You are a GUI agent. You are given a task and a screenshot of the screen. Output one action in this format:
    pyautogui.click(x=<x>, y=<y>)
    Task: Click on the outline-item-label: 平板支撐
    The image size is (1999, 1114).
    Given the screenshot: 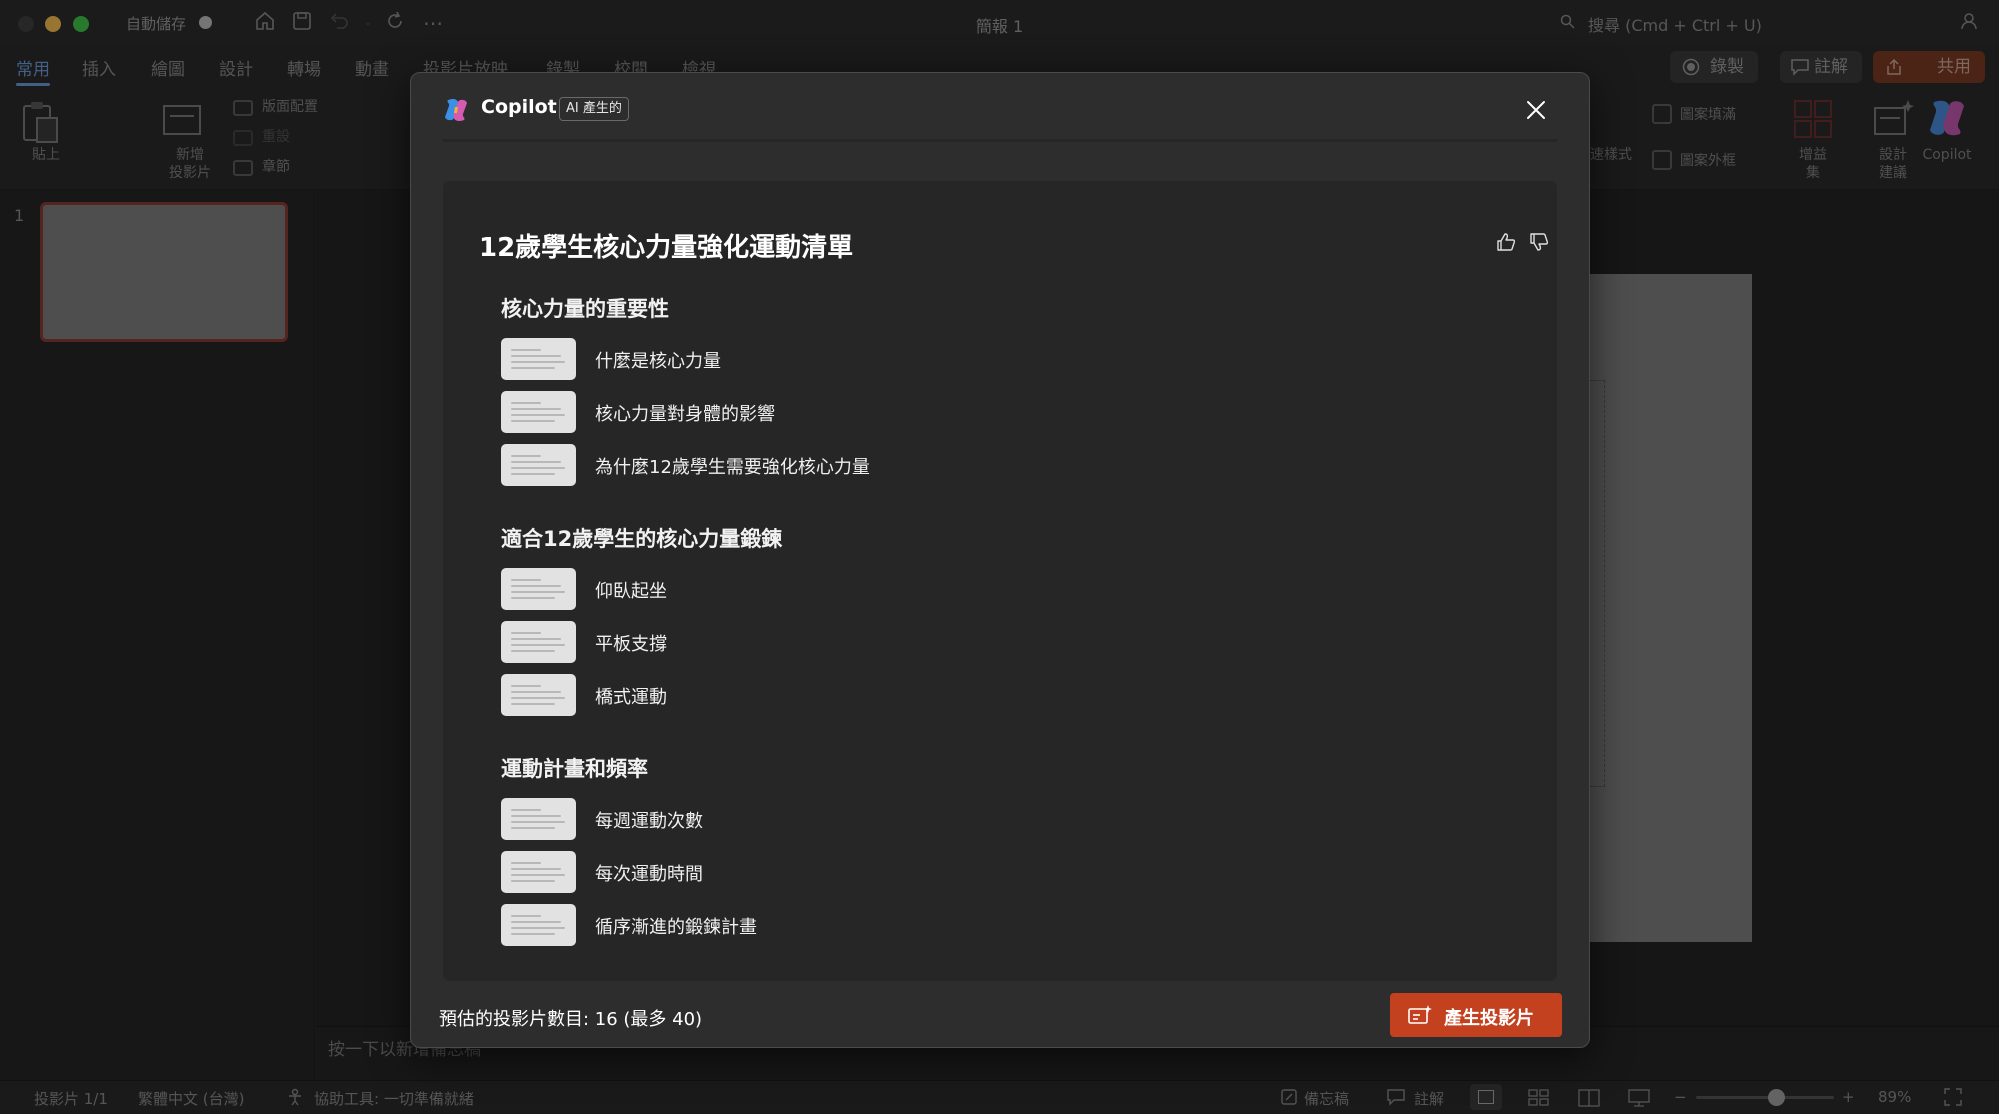 What is the action you would take?
    pyautogui.click(x=631, y=644)
    